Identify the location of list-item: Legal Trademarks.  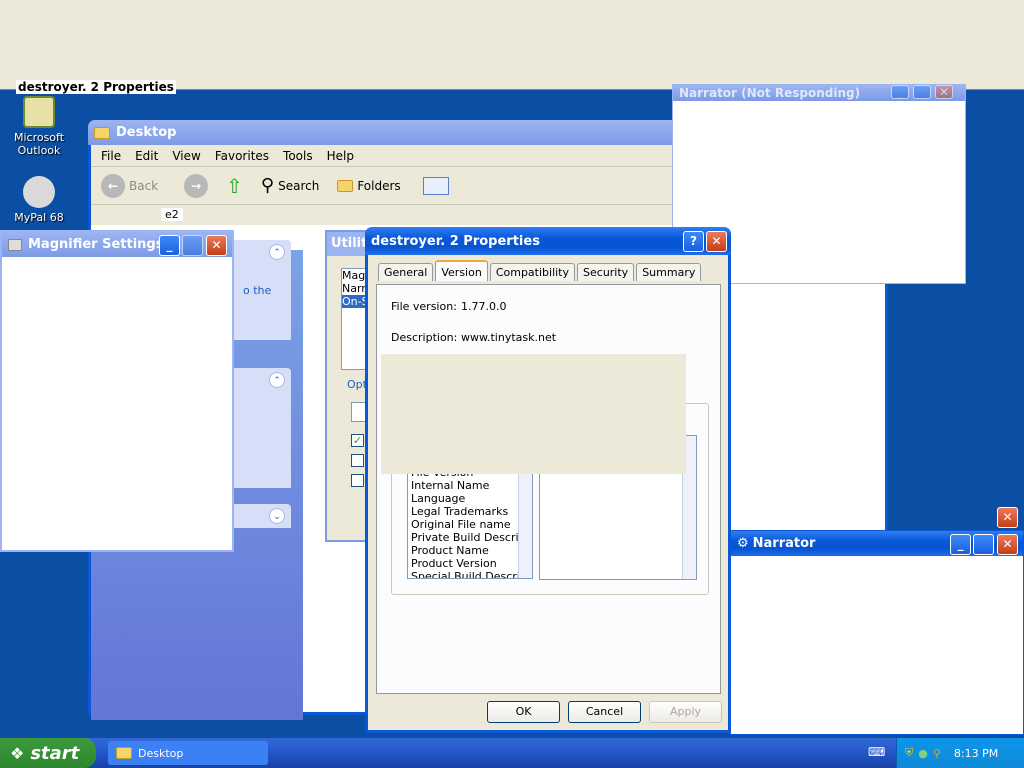
(470, 511).